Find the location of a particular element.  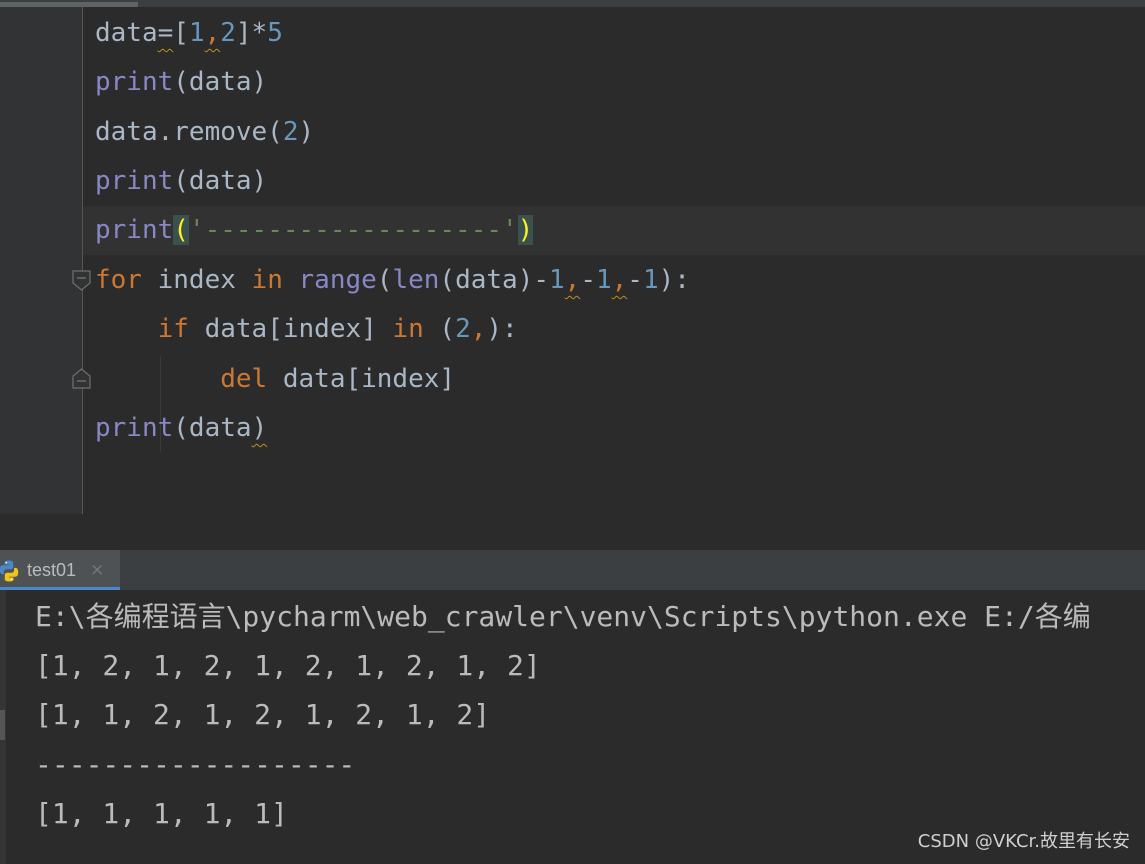

panel-separator is located at coordinates (572, 532).